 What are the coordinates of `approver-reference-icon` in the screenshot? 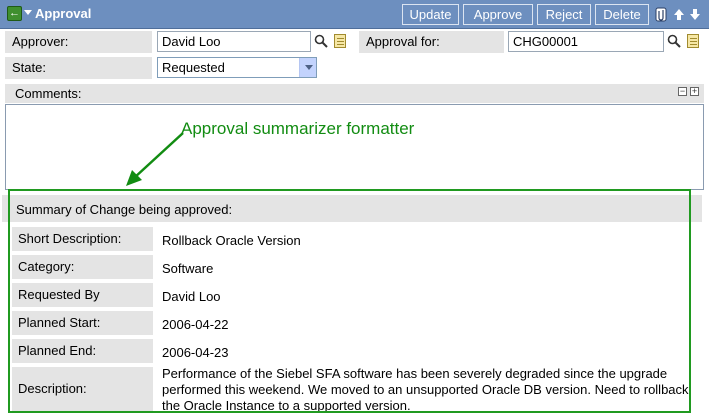 It's located at (340, 41).